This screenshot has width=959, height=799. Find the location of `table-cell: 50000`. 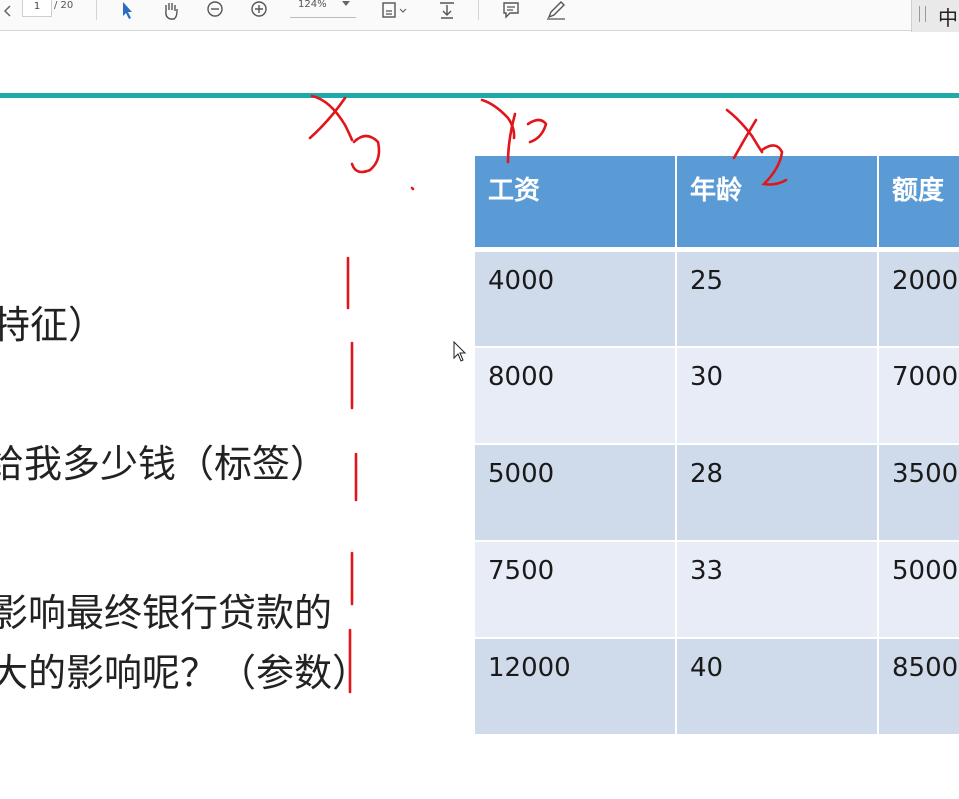

table-cell: 50000 is located at coordinates (919, 589).